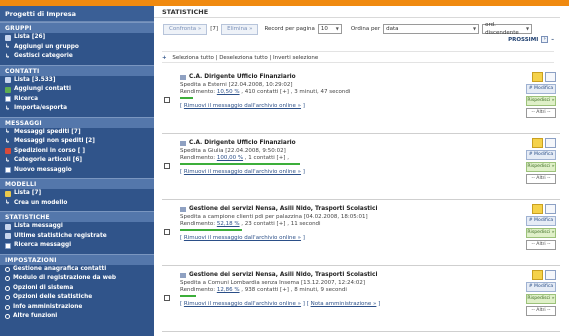 This screenshot has height=336, width=569. Describe the element at coordinates (77, 90) in the screenshot. I see `sidebar-item: Aggiungi contatti` at that location.